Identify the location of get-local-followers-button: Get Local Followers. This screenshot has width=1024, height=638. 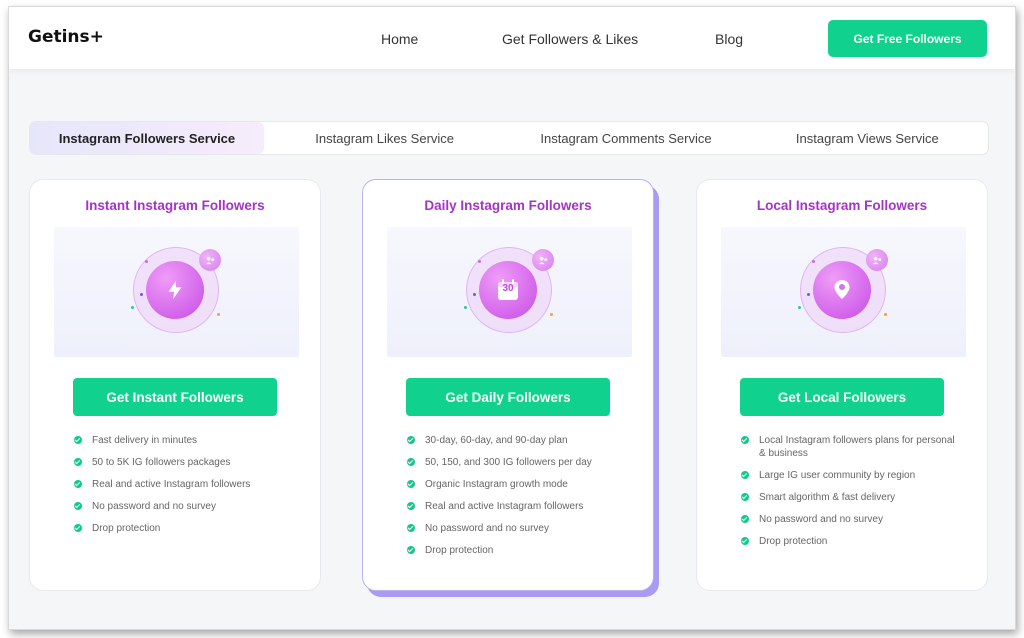
(842, 397).